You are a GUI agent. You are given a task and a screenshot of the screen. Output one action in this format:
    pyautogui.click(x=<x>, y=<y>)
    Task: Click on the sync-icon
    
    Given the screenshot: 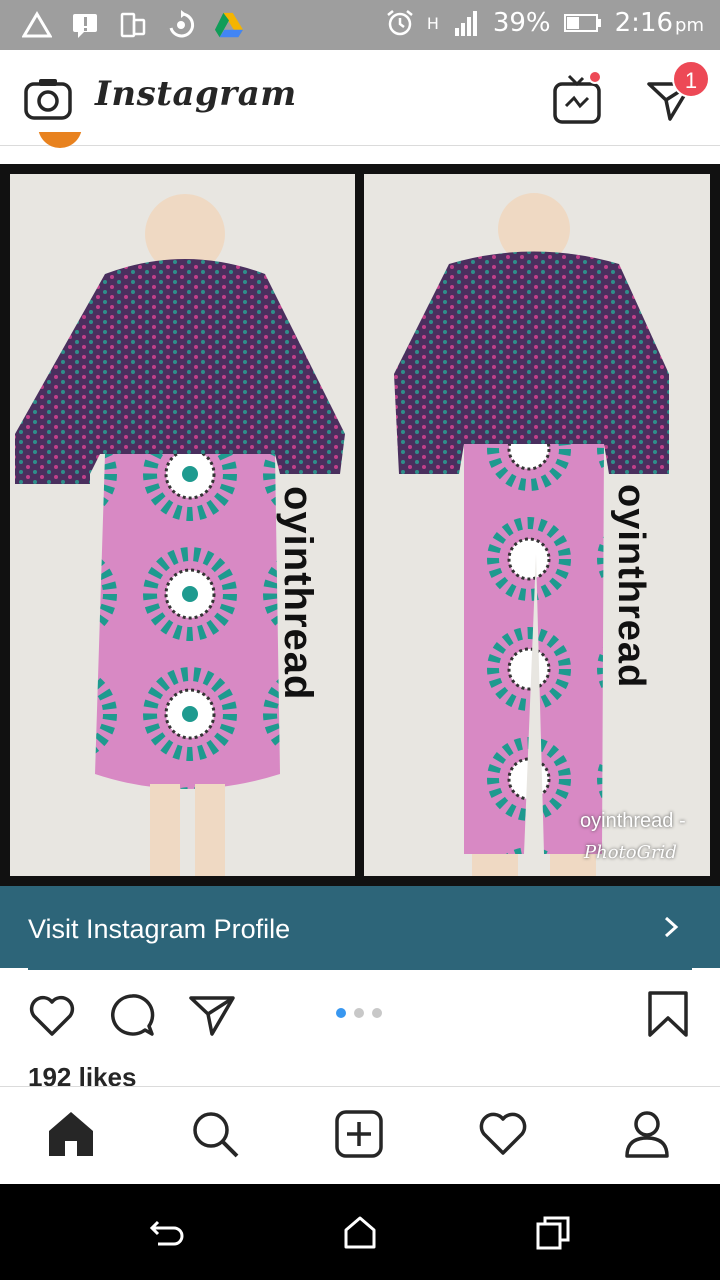 What is the action you would take?
    pyautogui.click(x=181, y=24)
    